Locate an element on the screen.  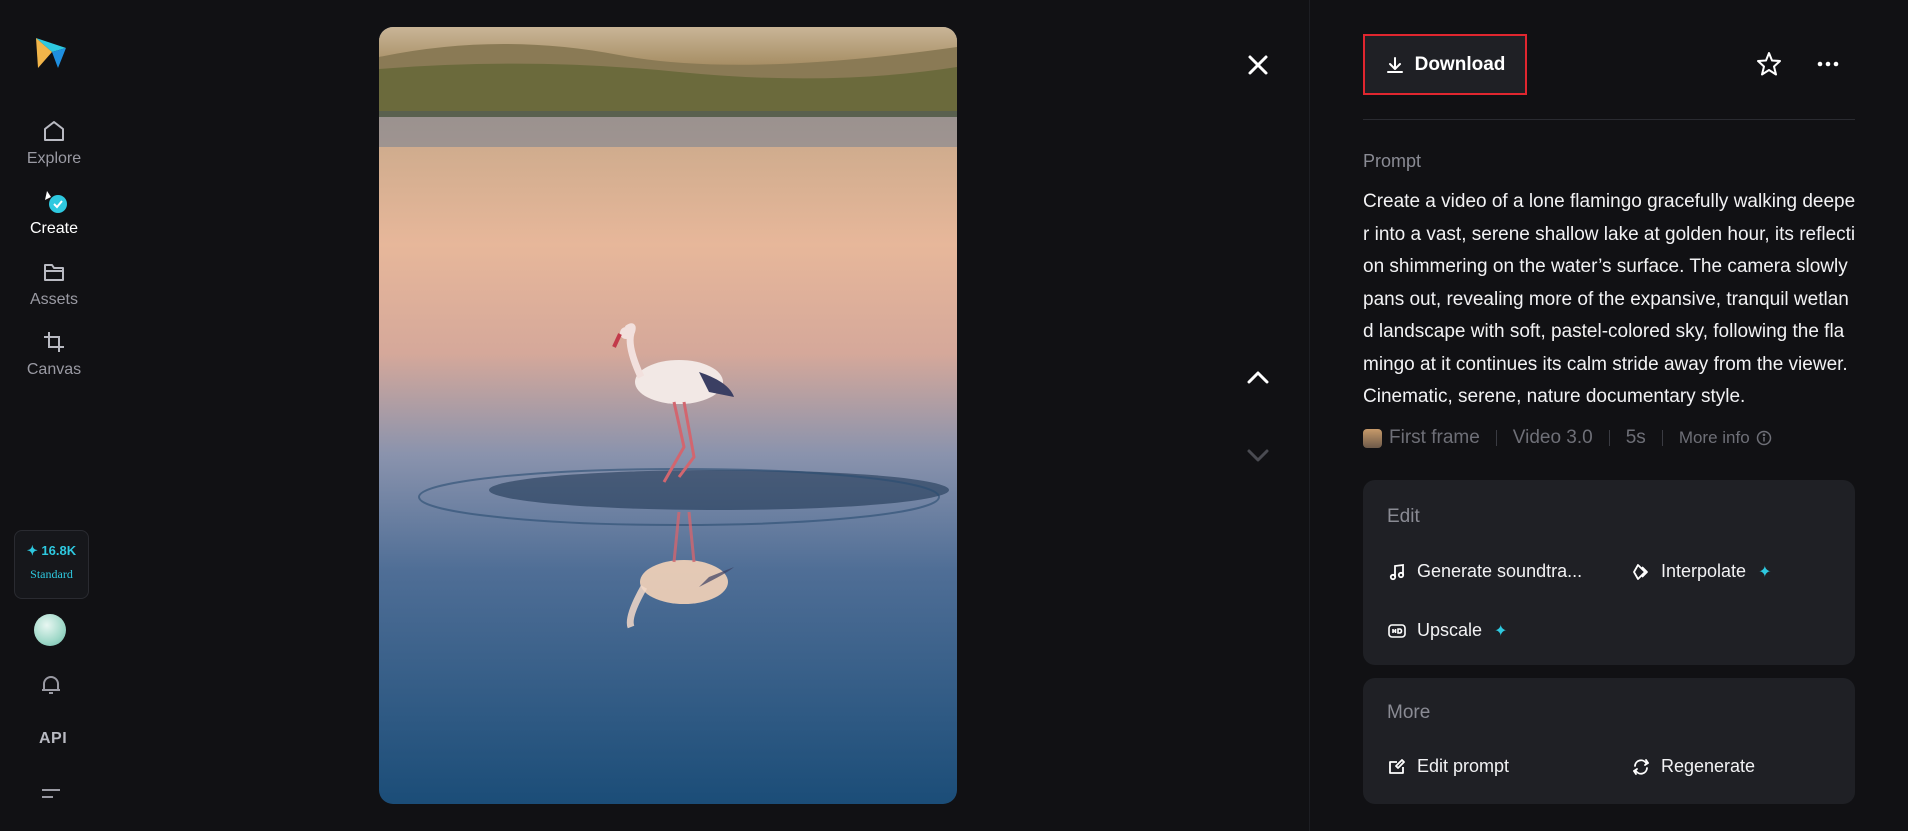
sidebar-item-canvas: Canvas is located at coordinates (54, 354).